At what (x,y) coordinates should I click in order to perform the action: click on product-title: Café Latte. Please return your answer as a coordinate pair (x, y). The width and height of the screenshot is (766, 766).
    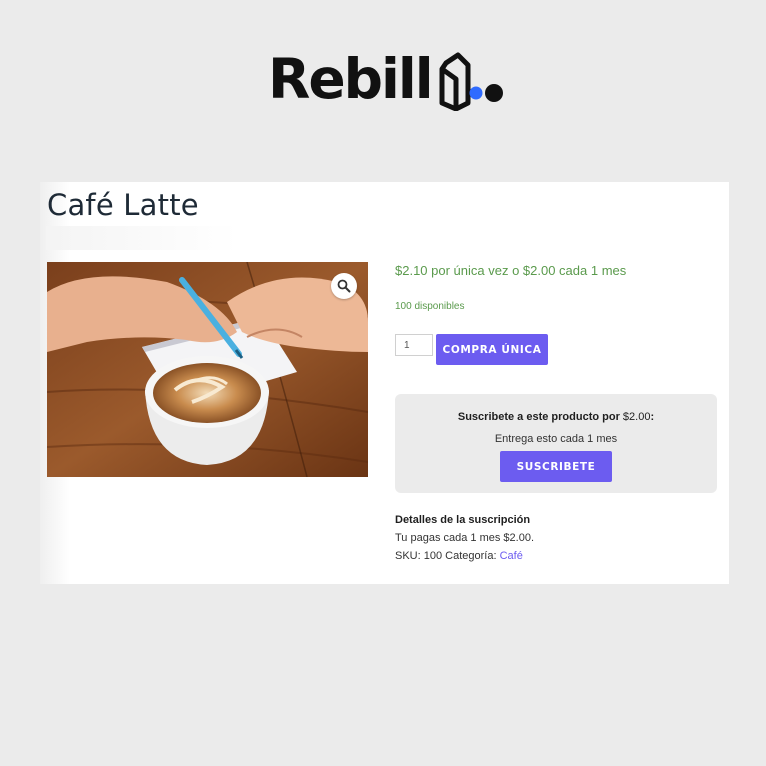
    Looking at the image, I should click on (123, 205).